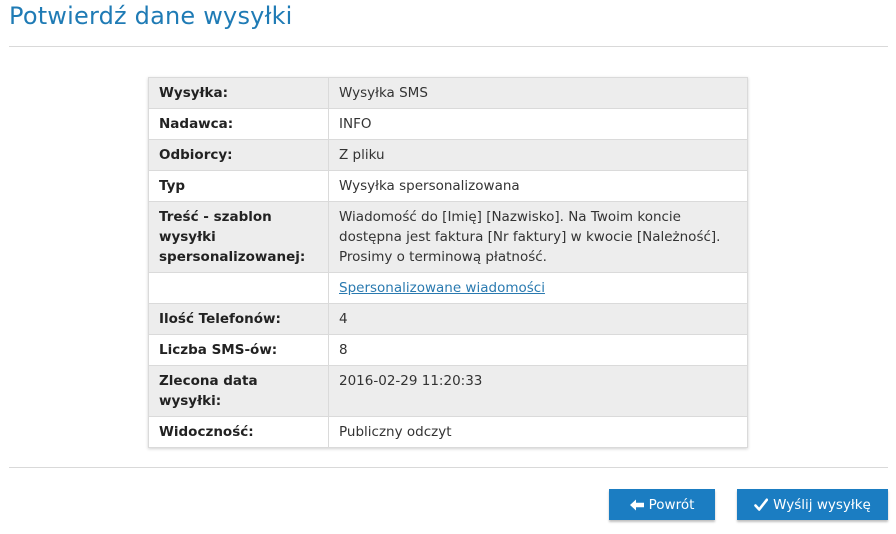 This screenshot has height=534, width=896. Describe the element at coordinates (238, 186) in the screenshot. I see `row-label: Typ` at that location.